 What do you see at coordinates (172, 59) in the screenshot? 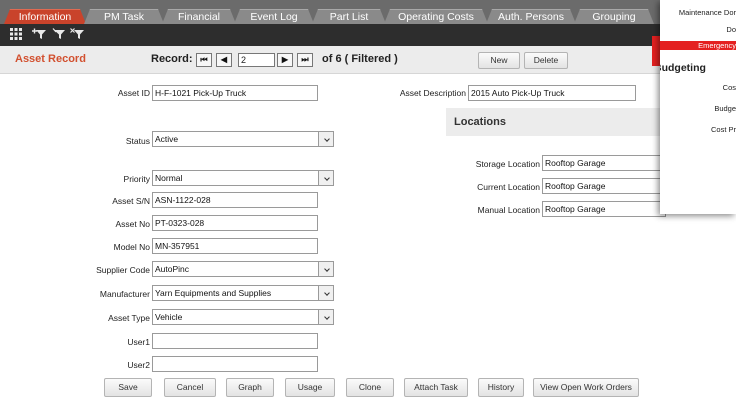
I see `record-label: Record:` at bounding box center [172, 59].